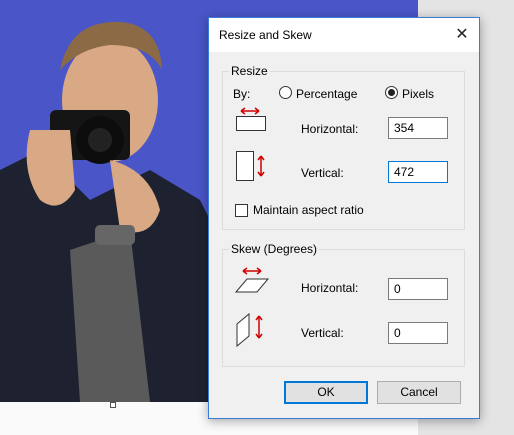 This screenshot has width=514, height=435. I want to click on skew-group: Skew (Degrees) Horizontal: Vertical:, so click(343, 304).